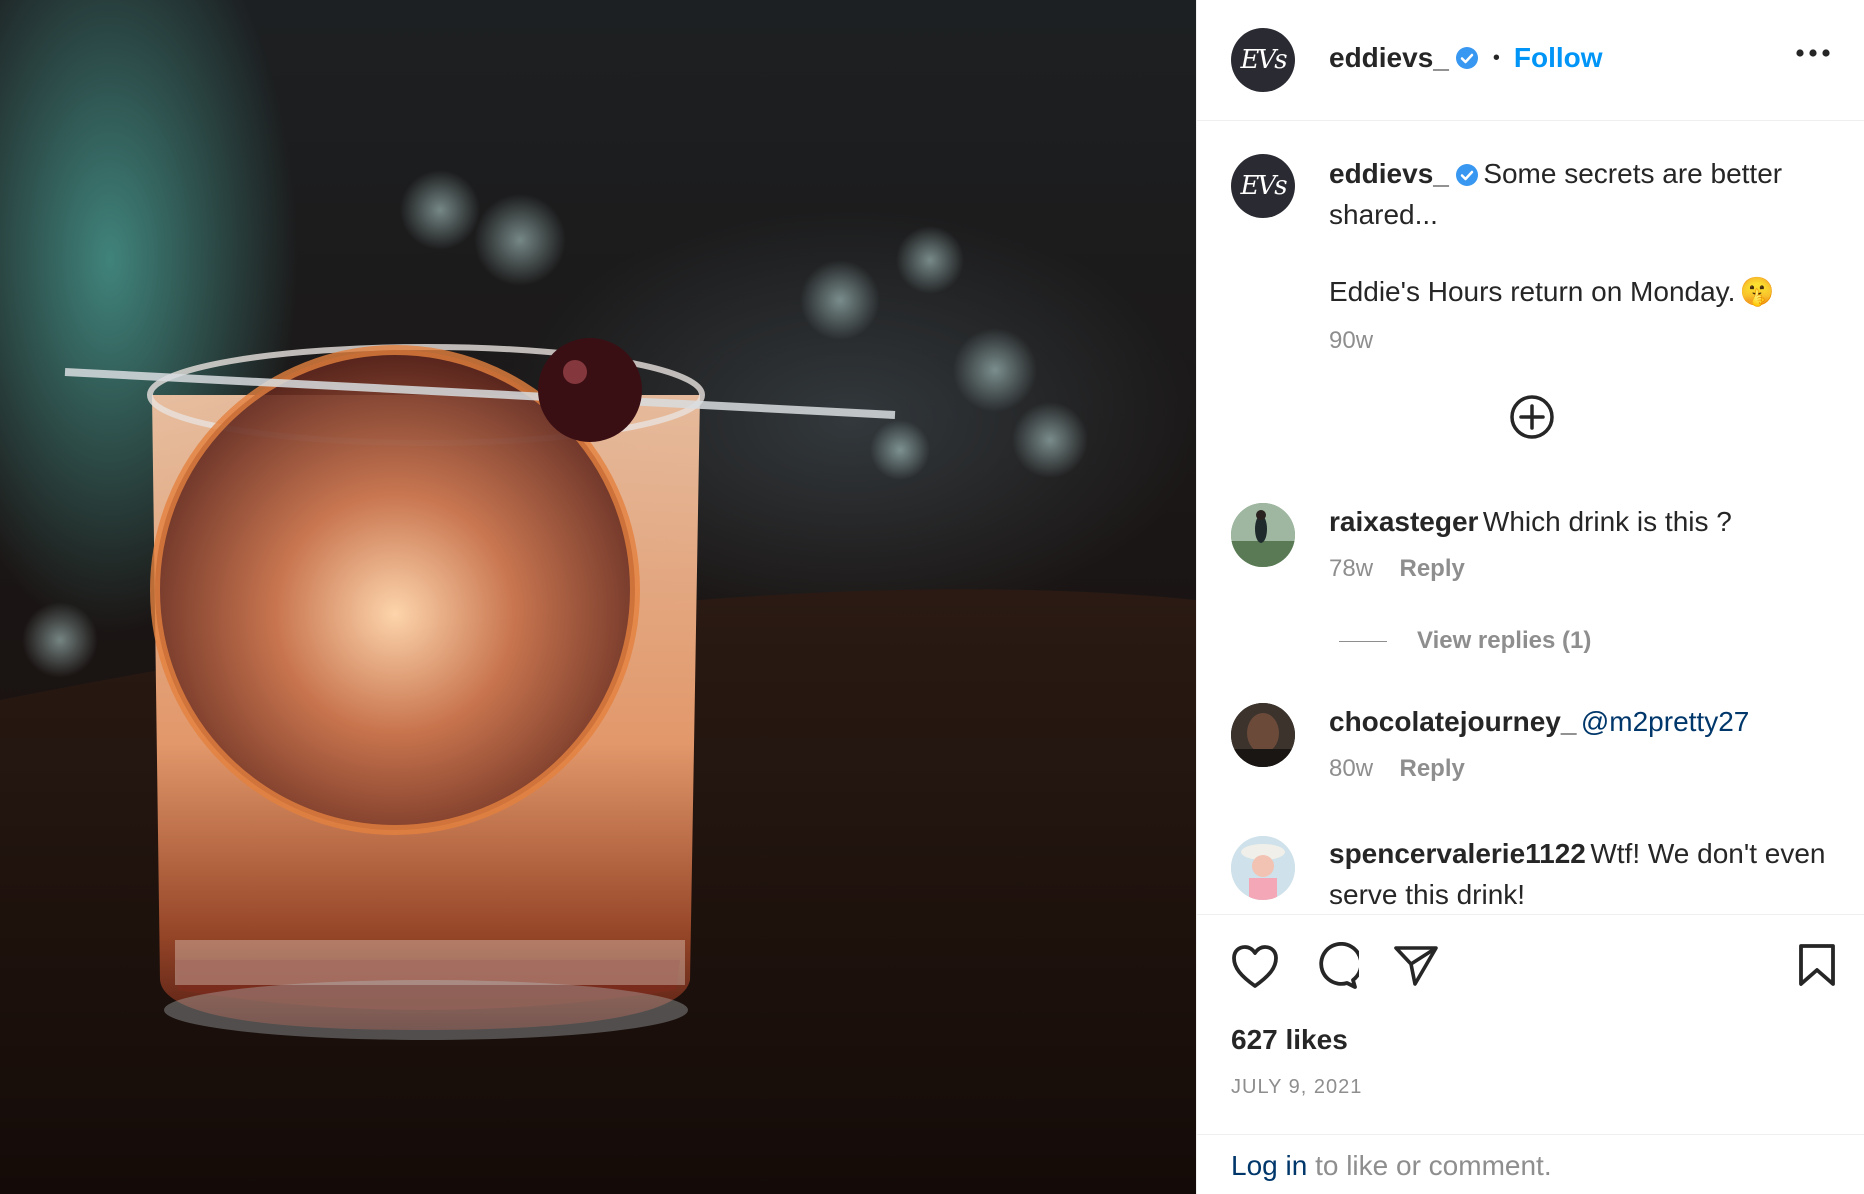 This screenshot has height=1194, width=1864. What do you see at coordinates (1263, 60) in the screenshot?
I see `author-avatar: EVs` at bounding box center [1263, 60].